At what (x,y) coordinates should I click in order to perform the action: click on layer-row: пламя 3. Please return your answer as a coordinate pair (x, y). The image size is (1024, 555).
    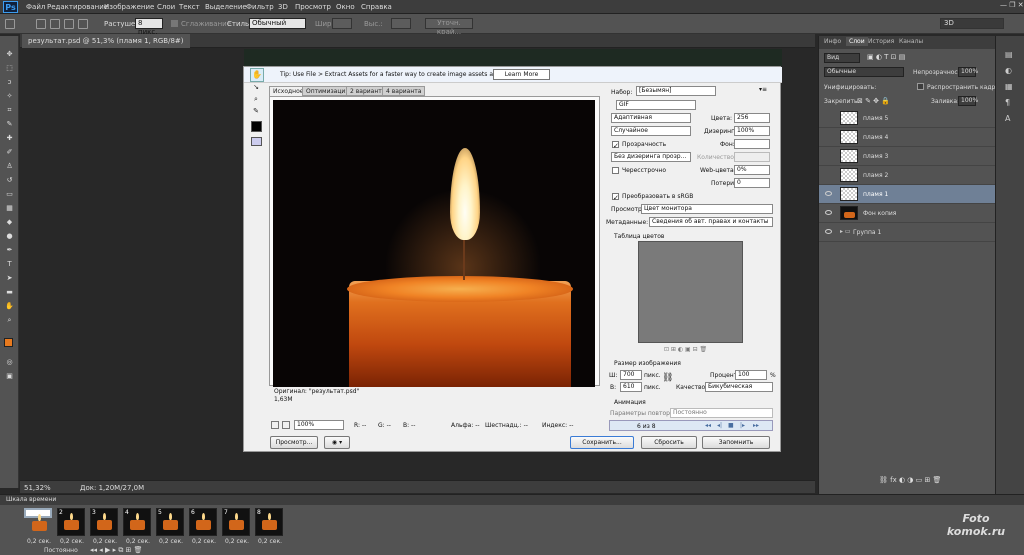
    Looking at the image, I should click on (907, 156).